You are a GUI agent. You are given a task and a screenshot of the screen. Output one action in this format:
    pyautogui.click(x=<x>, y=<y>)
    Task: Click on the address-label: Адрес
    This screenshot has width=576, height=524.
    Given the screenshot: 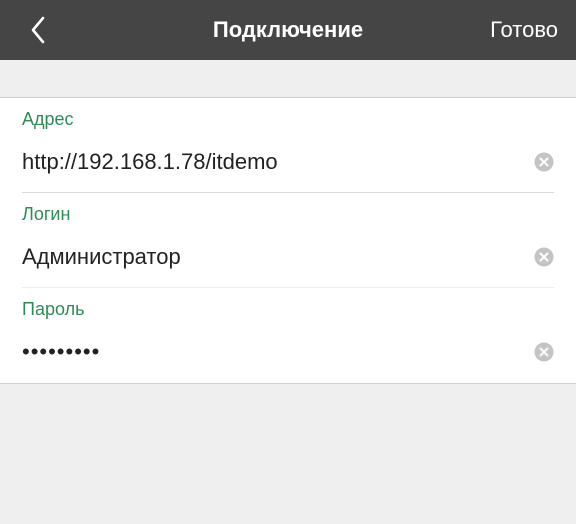 What is the action you would take?
    pyautogui.click(x=48, y=119)
    